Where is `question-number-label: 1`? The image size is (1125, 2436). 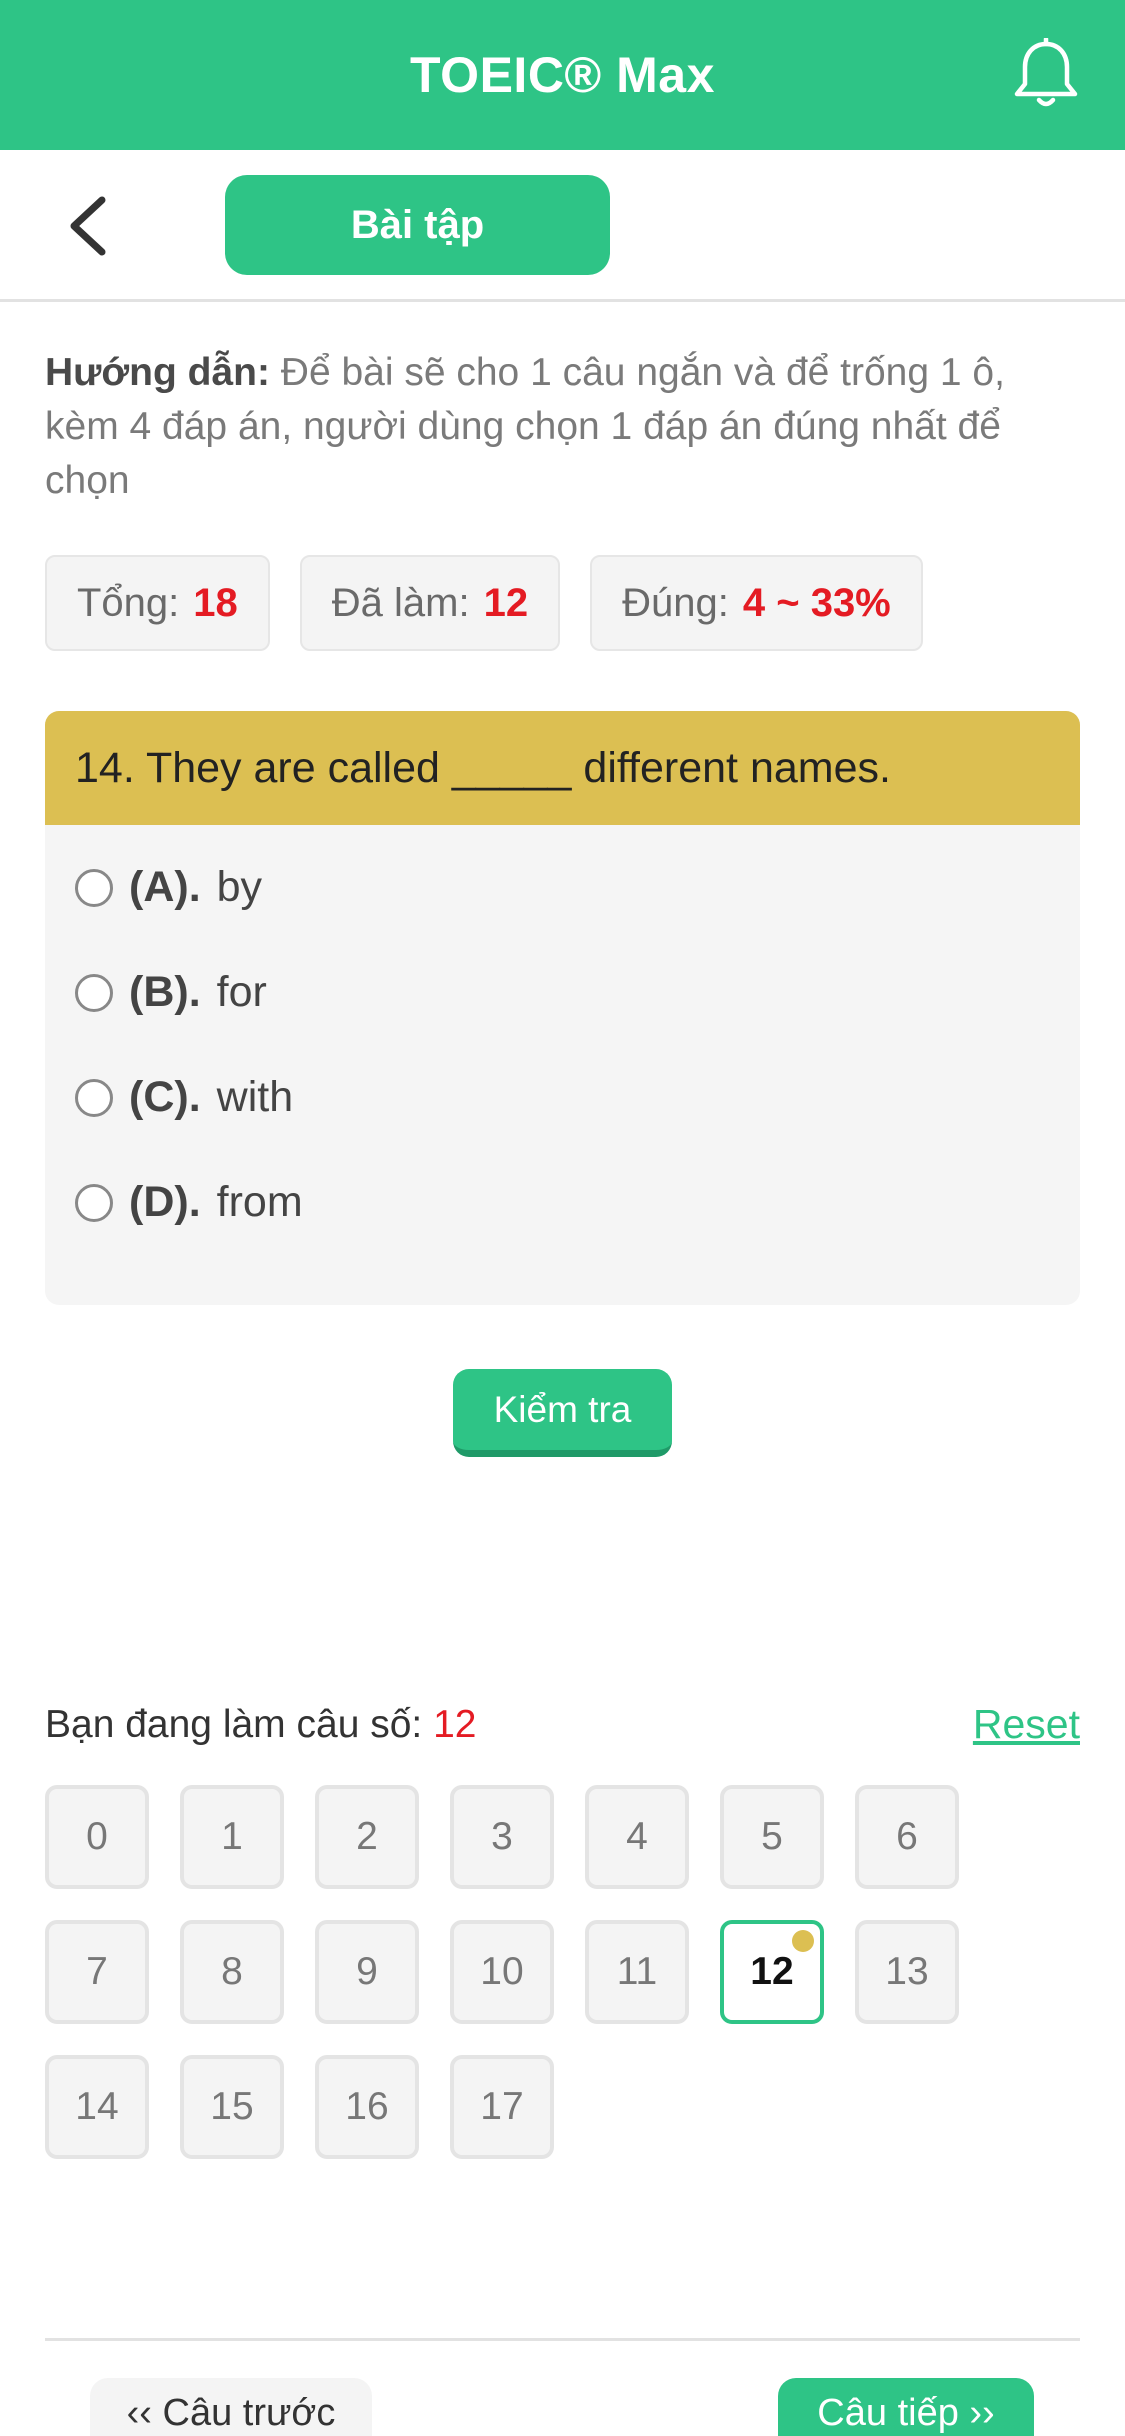 question-number-label: 1 is located at coordinates (232, 1836).